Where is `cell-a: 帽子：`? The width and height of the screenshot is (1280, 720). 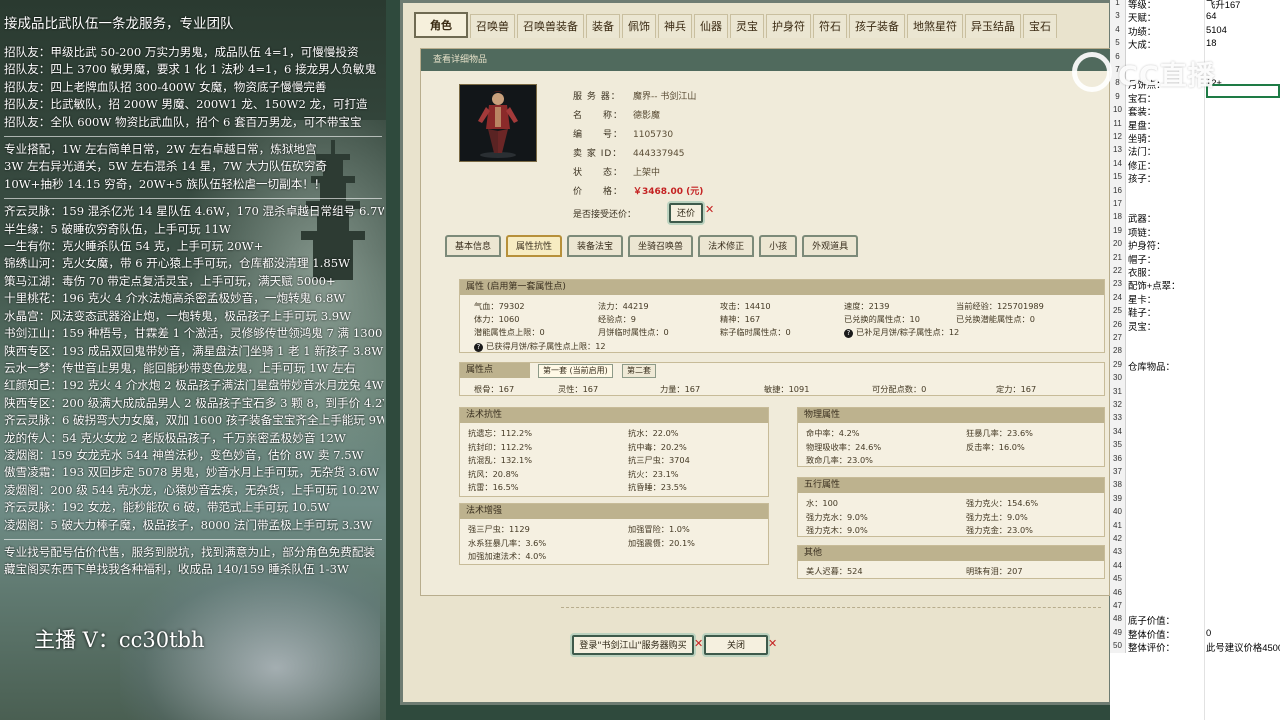
cell-a: 帽子： is located at coordinates (1142, 259).